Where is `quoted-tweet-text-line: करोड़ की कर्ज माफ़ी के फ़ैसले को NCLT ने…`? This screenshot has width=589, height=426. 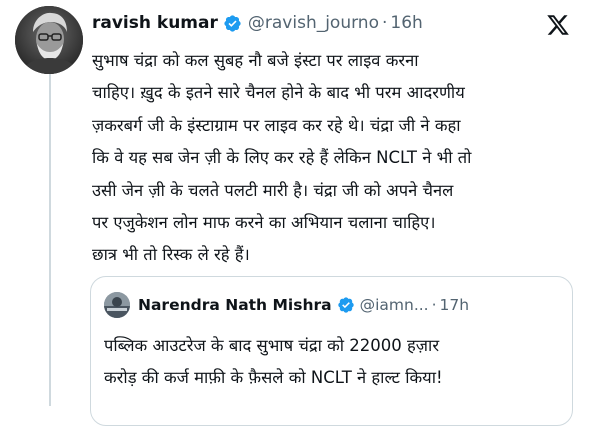 quoted-tweet-text-line: करोड़ की कर्ज माफ़ी के फ़ैसले को NCLT ने… is located at coordinates (273, 378).